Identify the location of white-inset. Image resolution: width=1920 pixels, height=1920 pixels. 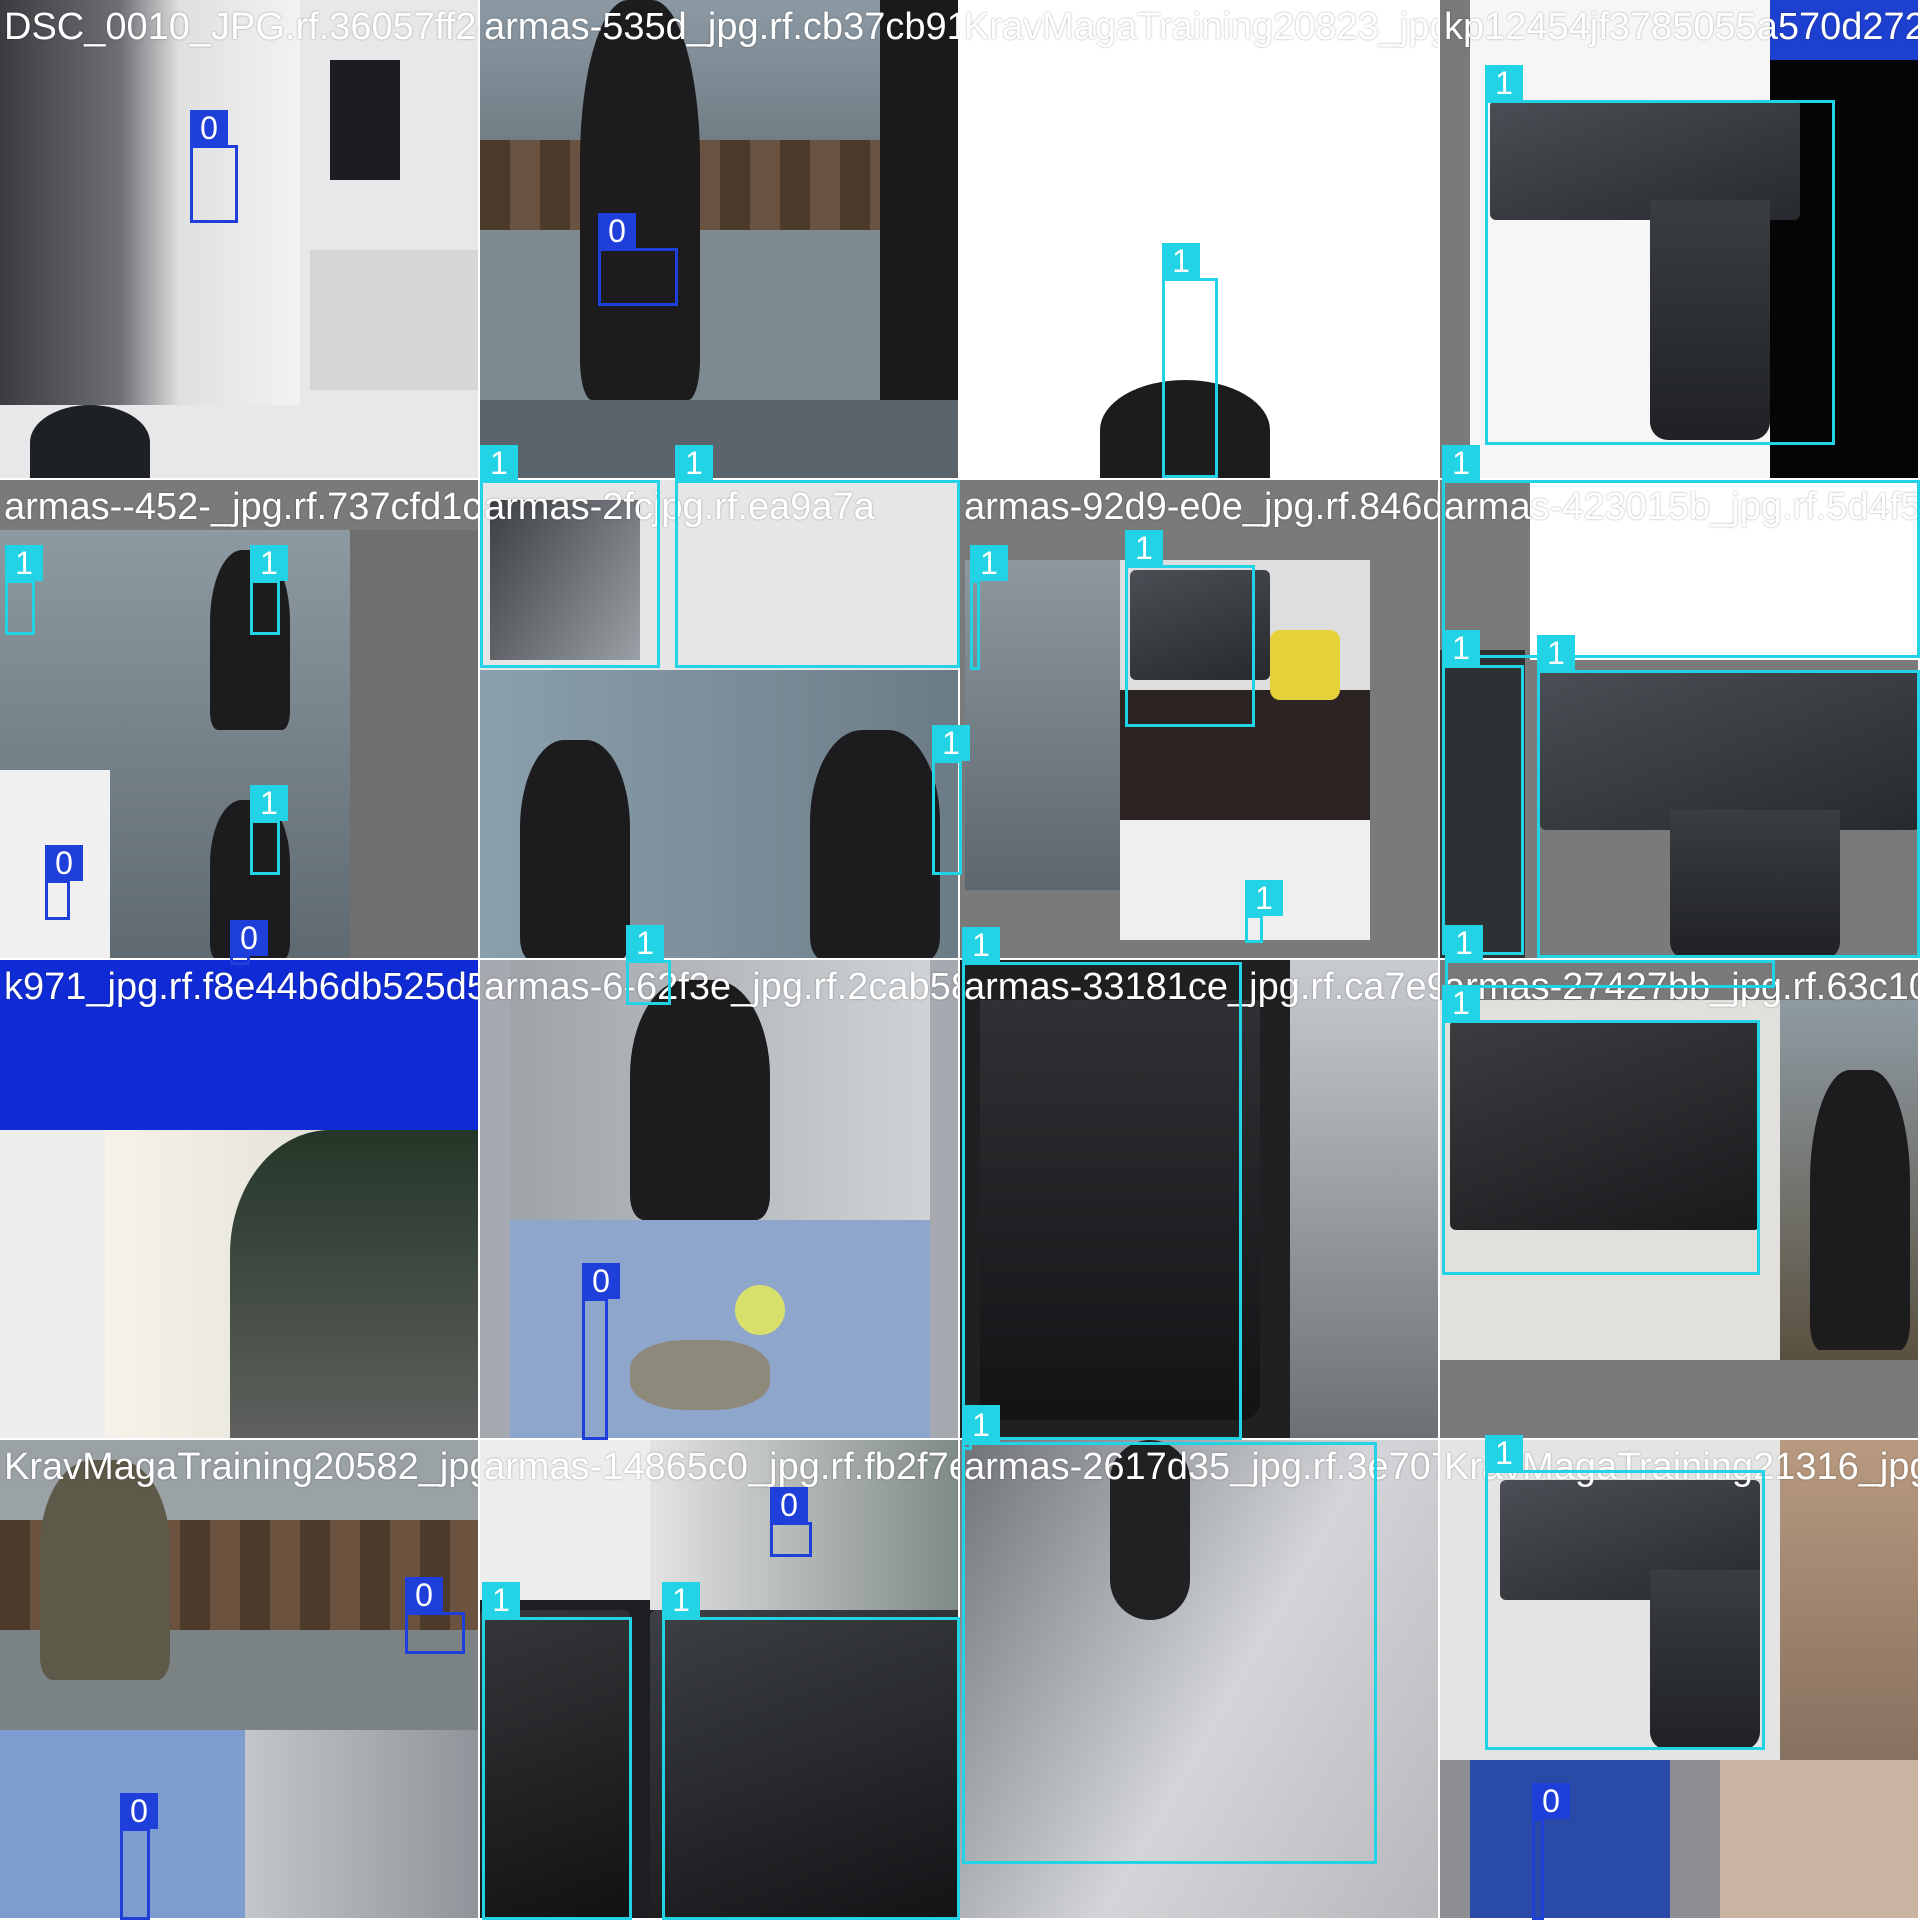
(55, 864).